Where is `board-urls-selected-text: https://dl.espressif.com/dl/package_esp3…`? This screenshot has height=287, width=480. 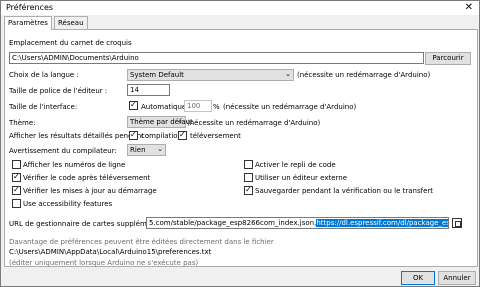 board-urls-selected-text: https://dl.espressif.com/dl/package_esp3… is located at coordinates (382, 223).